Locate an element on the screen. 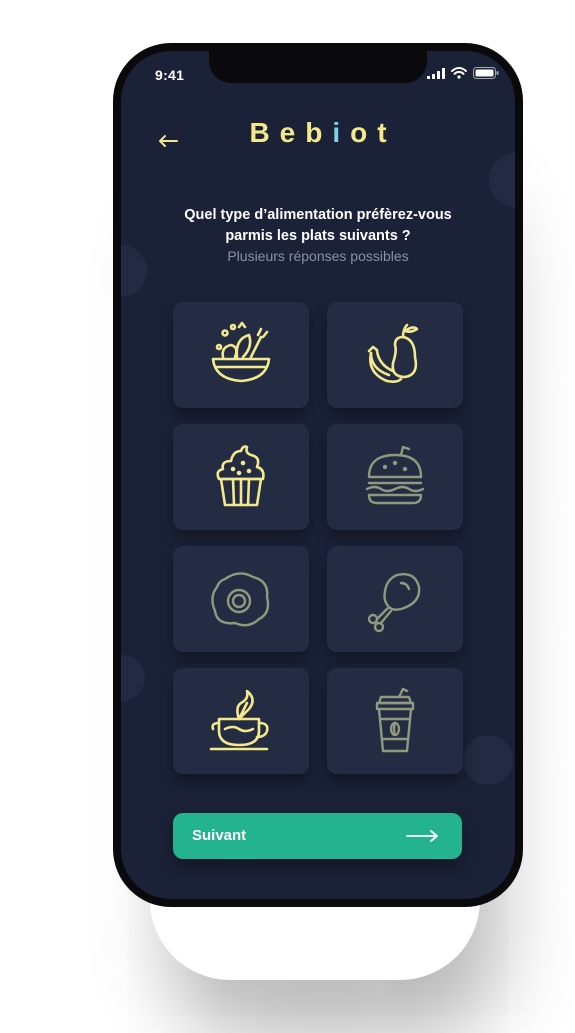  food-option-cupcake is located at coordinates (241, 477).